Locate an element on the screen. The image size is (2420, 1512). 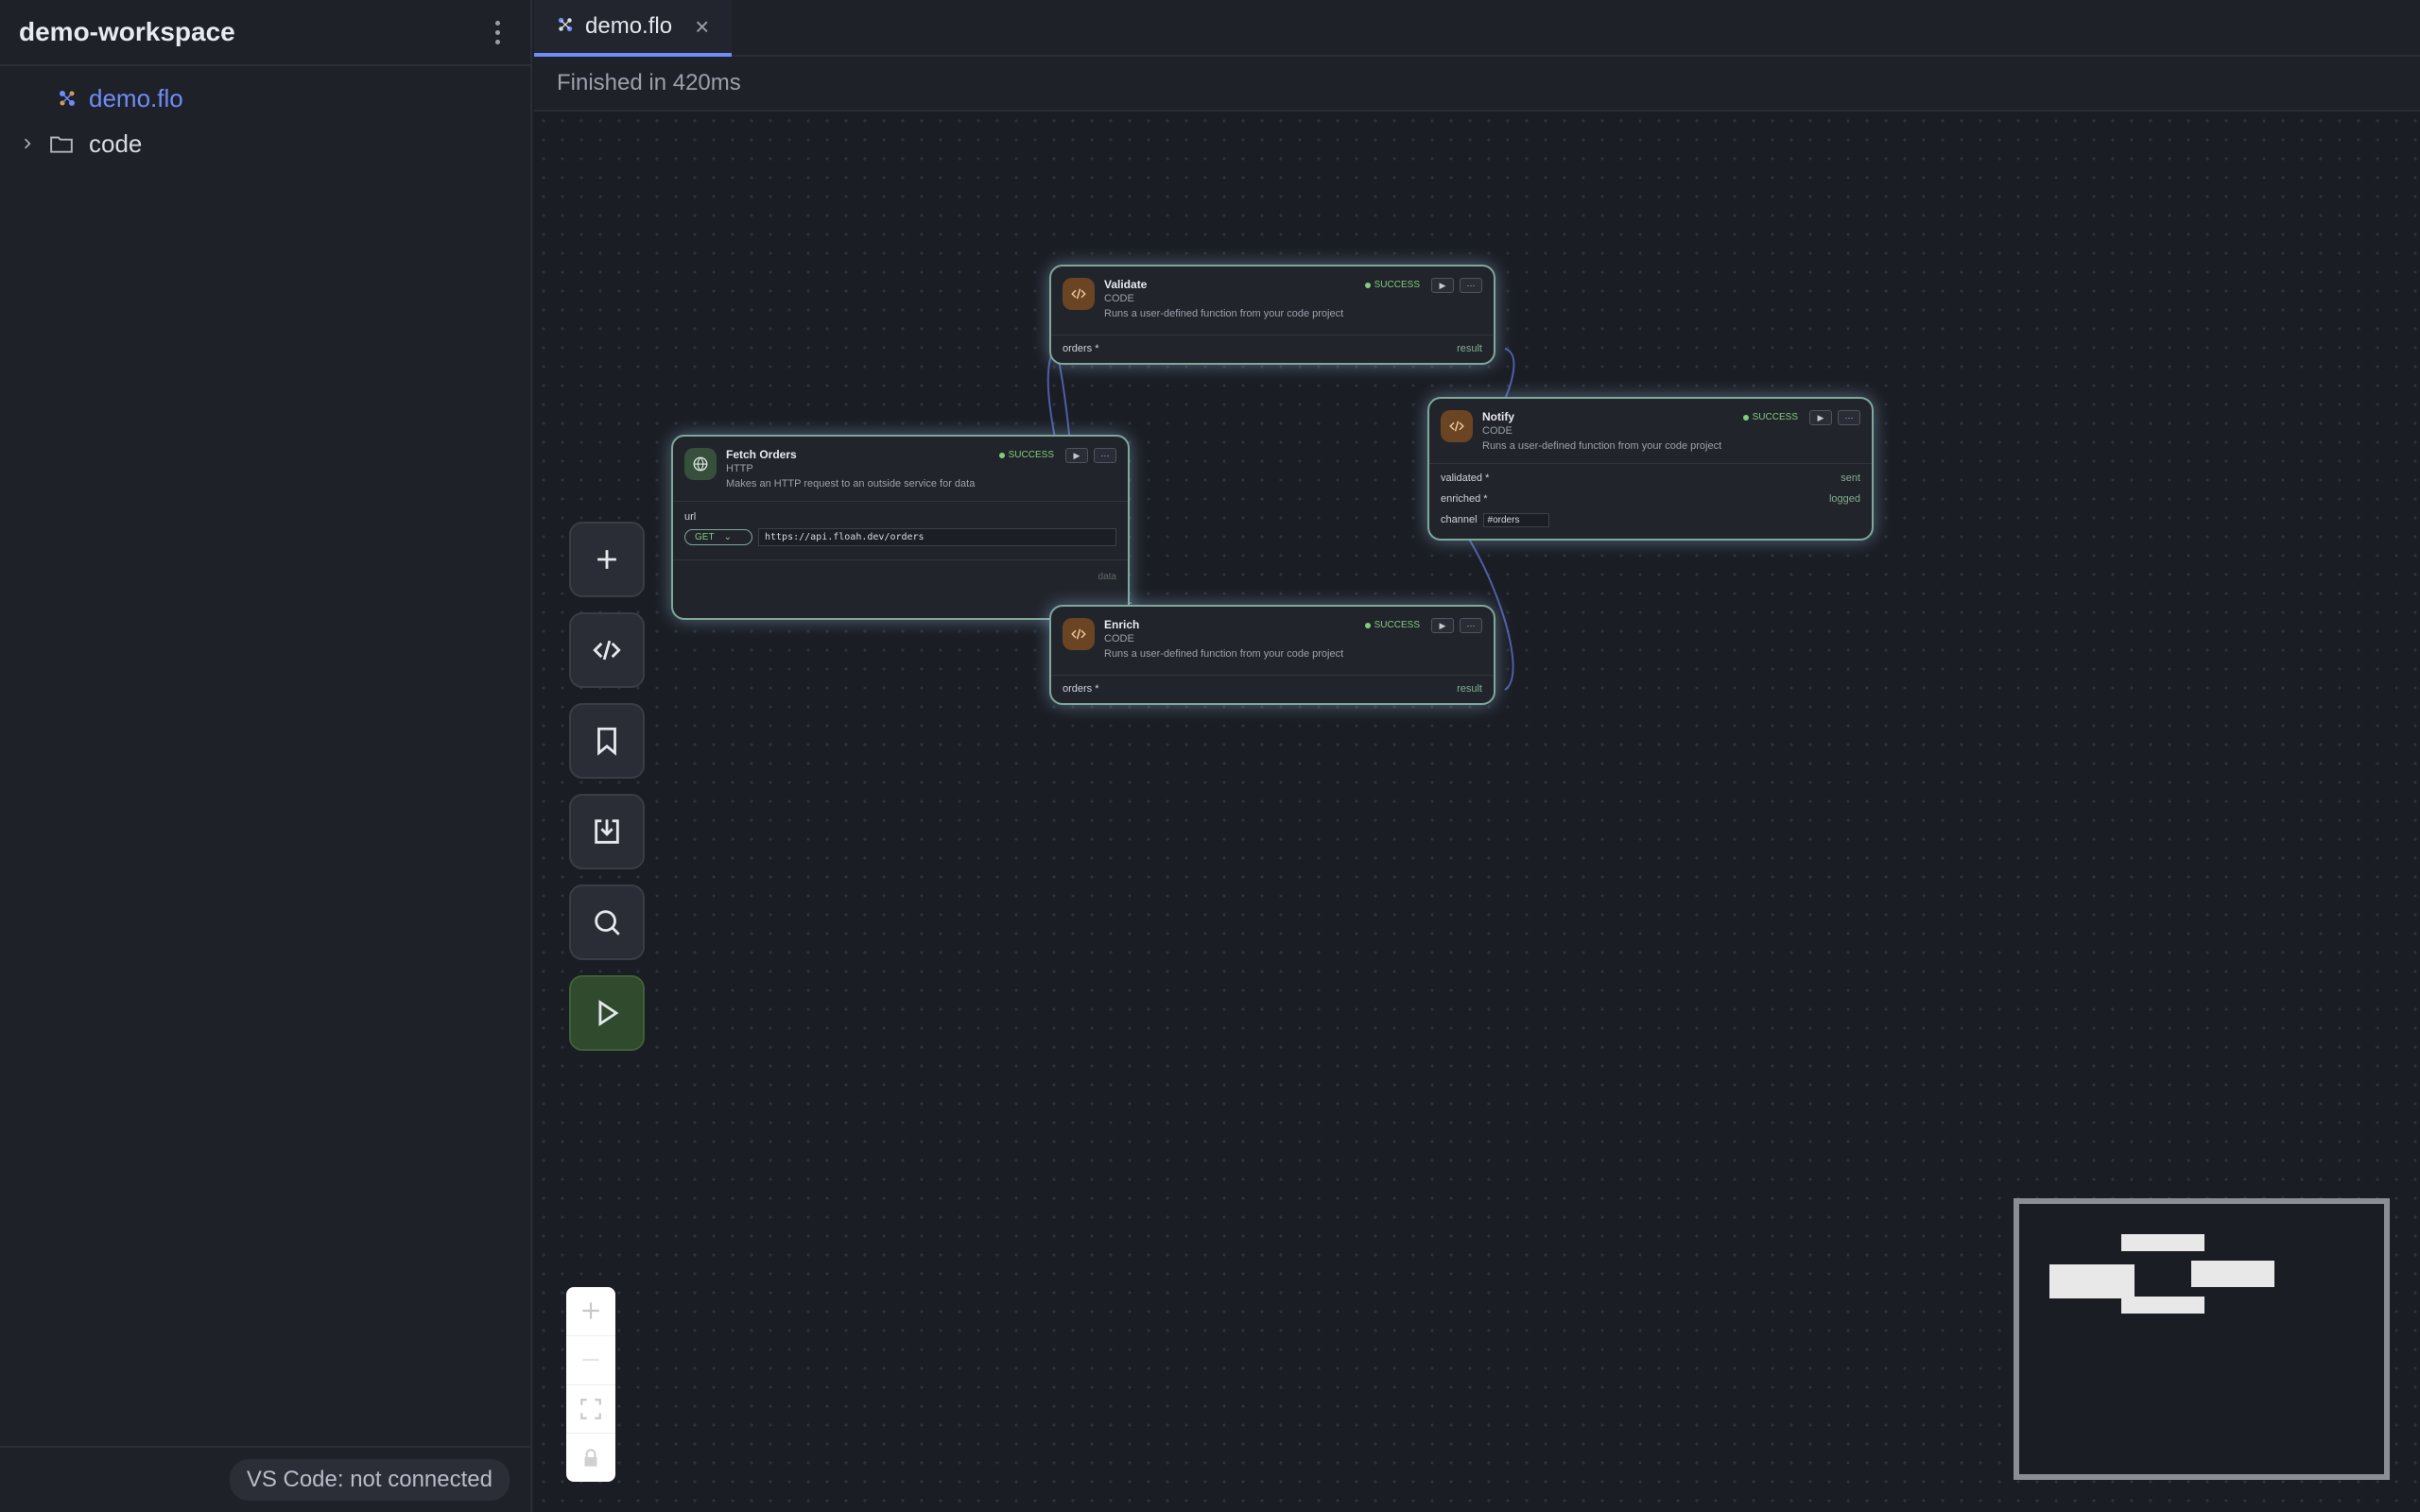
sidebar-footer: VS Code: not connected is located at coordinates (265, 1479).